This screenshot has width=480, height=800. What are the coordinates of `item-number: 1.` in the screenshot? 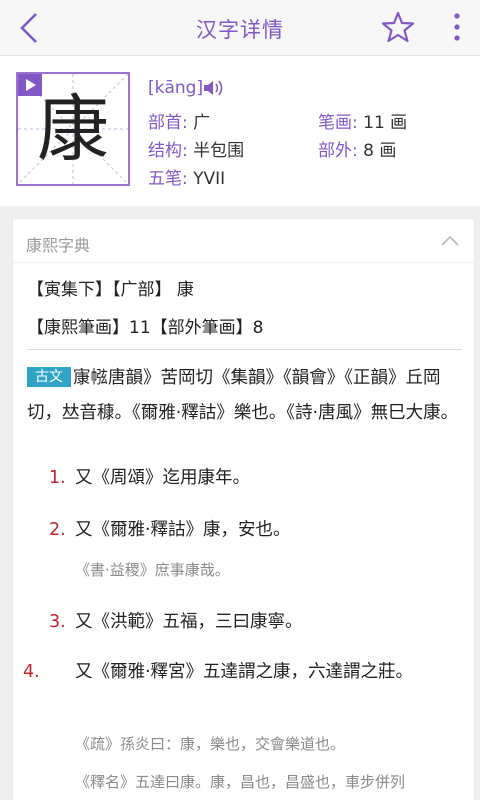 It's located at (57, 478).